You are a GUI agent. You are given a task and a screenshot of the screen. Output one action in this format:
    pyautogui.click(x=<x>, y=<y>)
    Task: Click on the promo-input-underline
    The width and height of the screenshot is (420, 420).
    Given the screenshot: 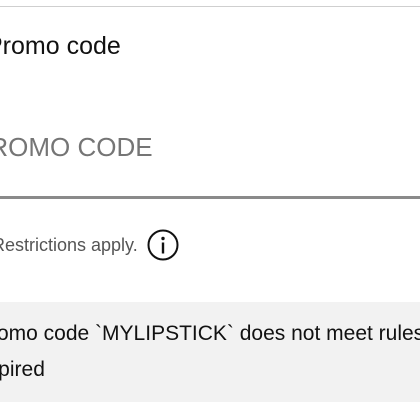 What is the action you would take?
    pyautogui.click(x=210, y=197)
    